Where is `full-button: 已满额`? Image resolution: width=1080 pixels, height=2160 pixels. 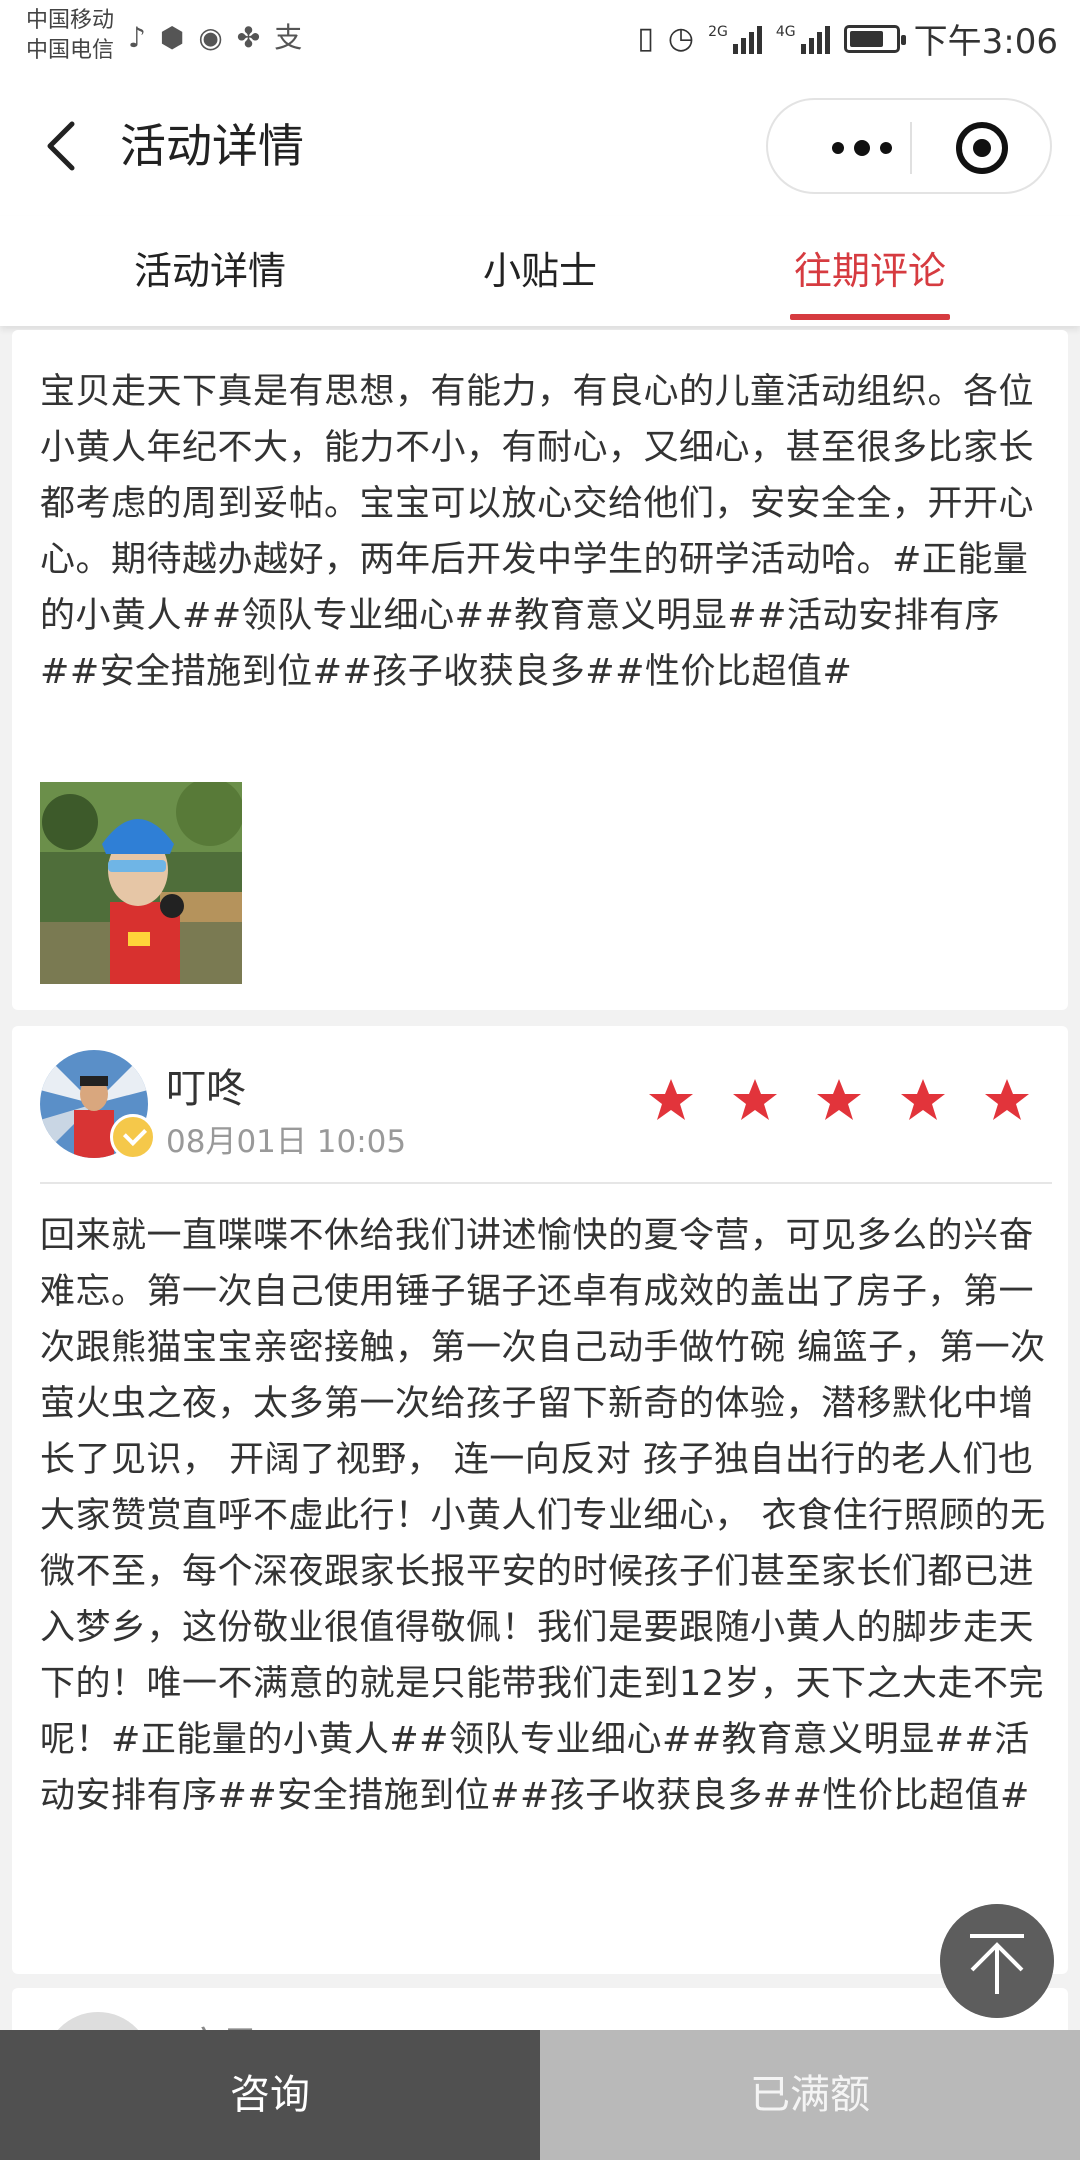 full-button: 已满额 is located at coordinates (810, 2095).